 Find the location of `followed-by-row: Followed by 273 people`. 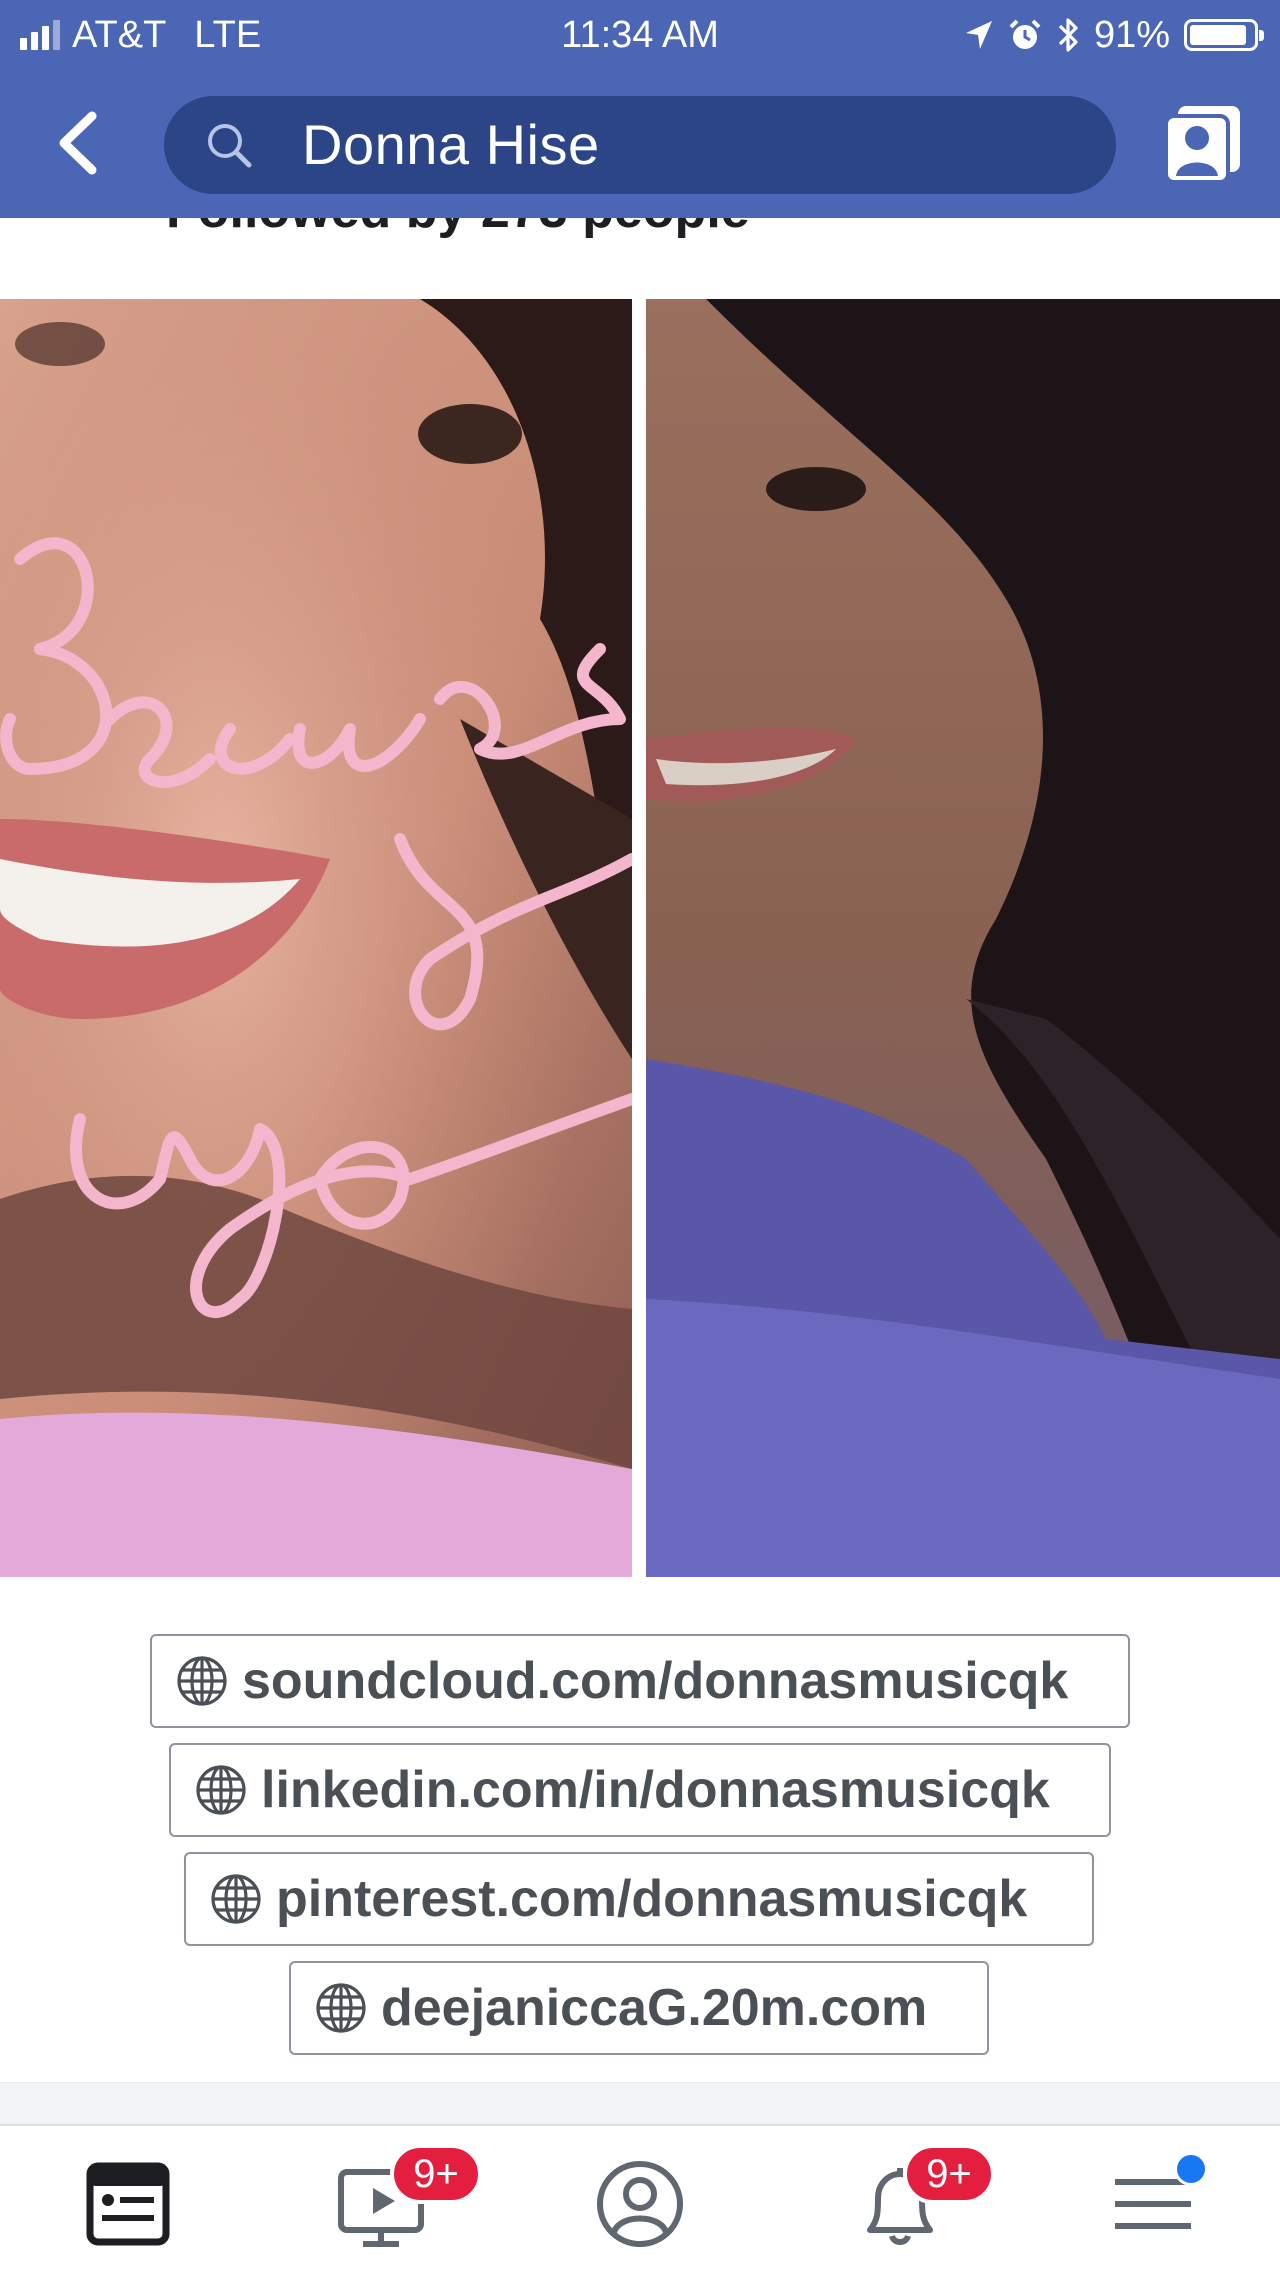

followed-by-row: Followed by 273 people is located at coordinates (640, 258).